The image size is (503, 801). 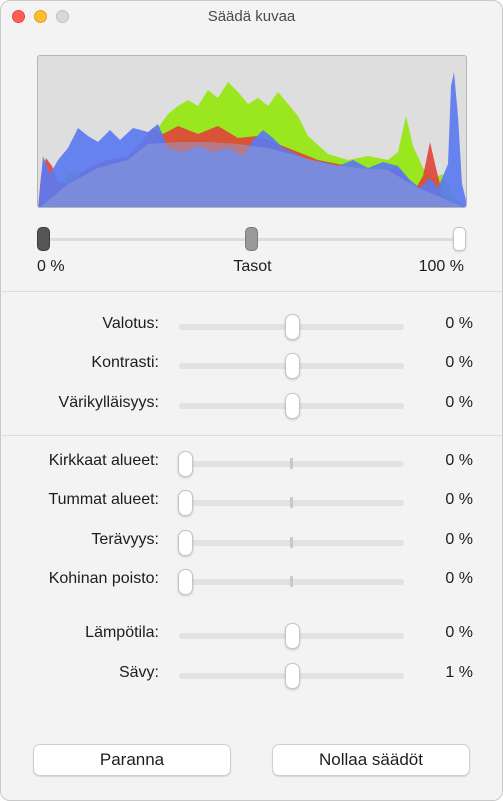 I want to click on saturation-row: Värikylläisyys: 0 %, so click(x=251, y=406).